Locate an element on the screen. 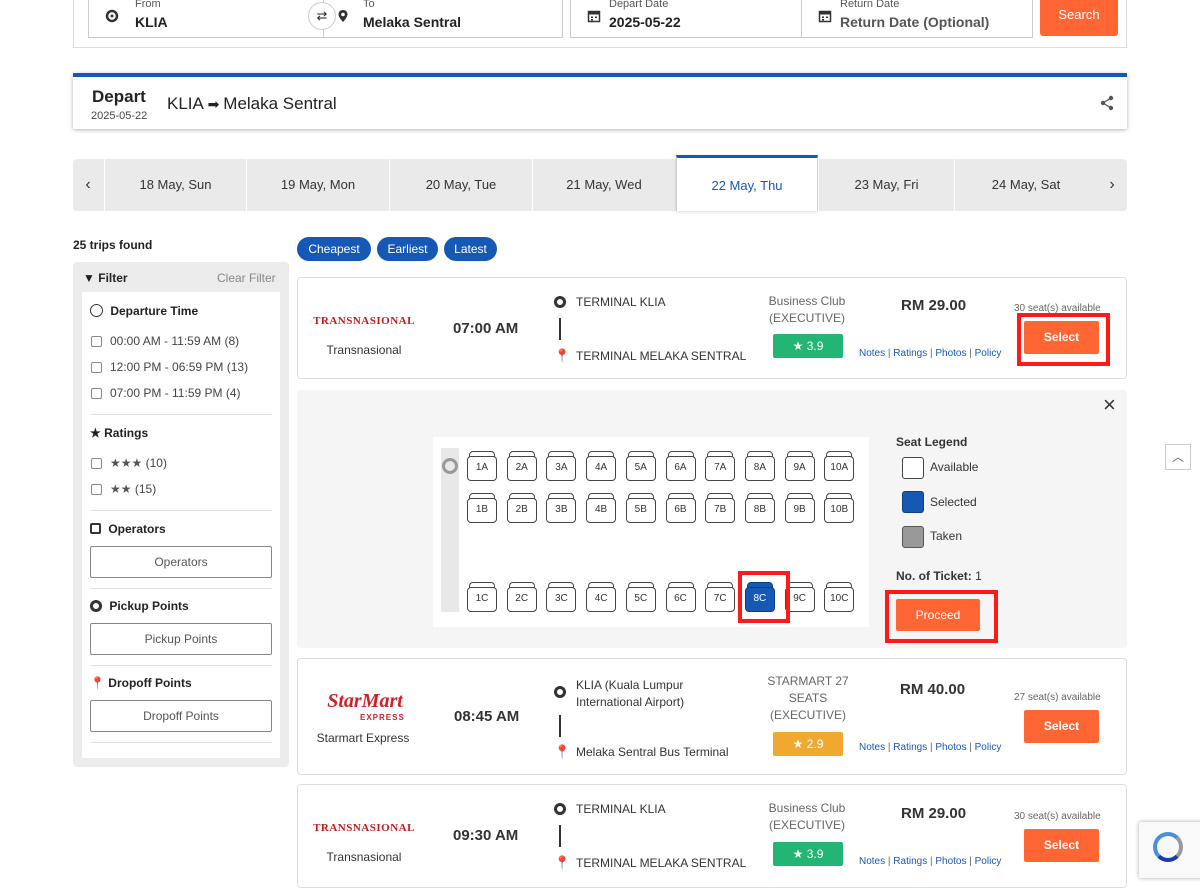 This screenshot has height=888, width=1200. date-tab: 21 May, Wed is located at coordinates (603, 185).